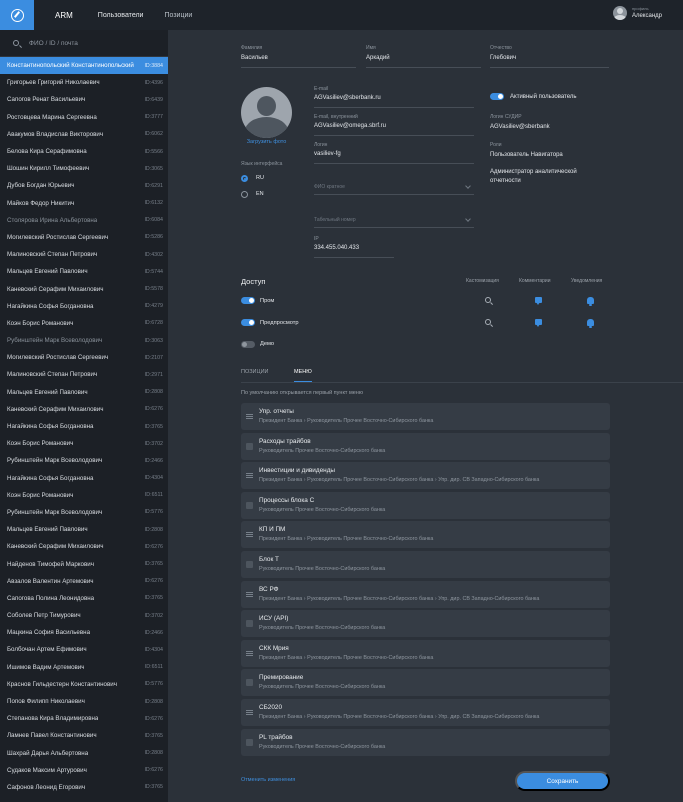 The width and height of the screenshot is (683, 802). I want to click on app-name: ARM, so click(64, 15).